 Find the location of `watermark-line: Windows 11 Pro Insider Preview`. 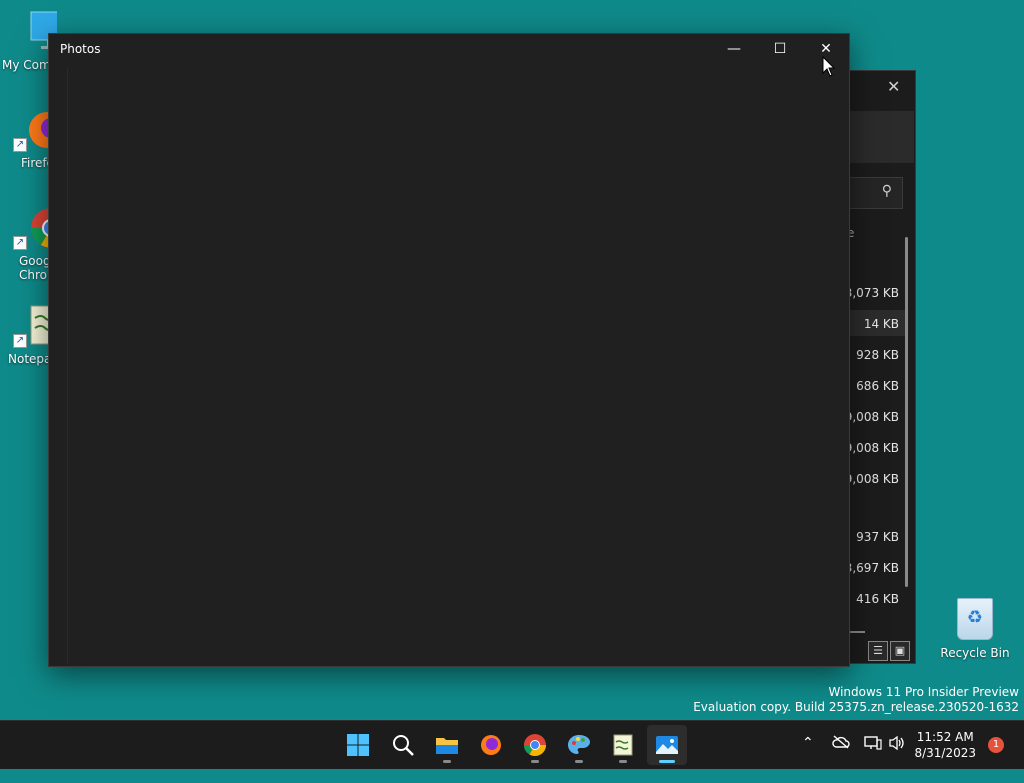

watermark-line: Windows 11 Pro Insider Preview is located at coordinates (923, 692).